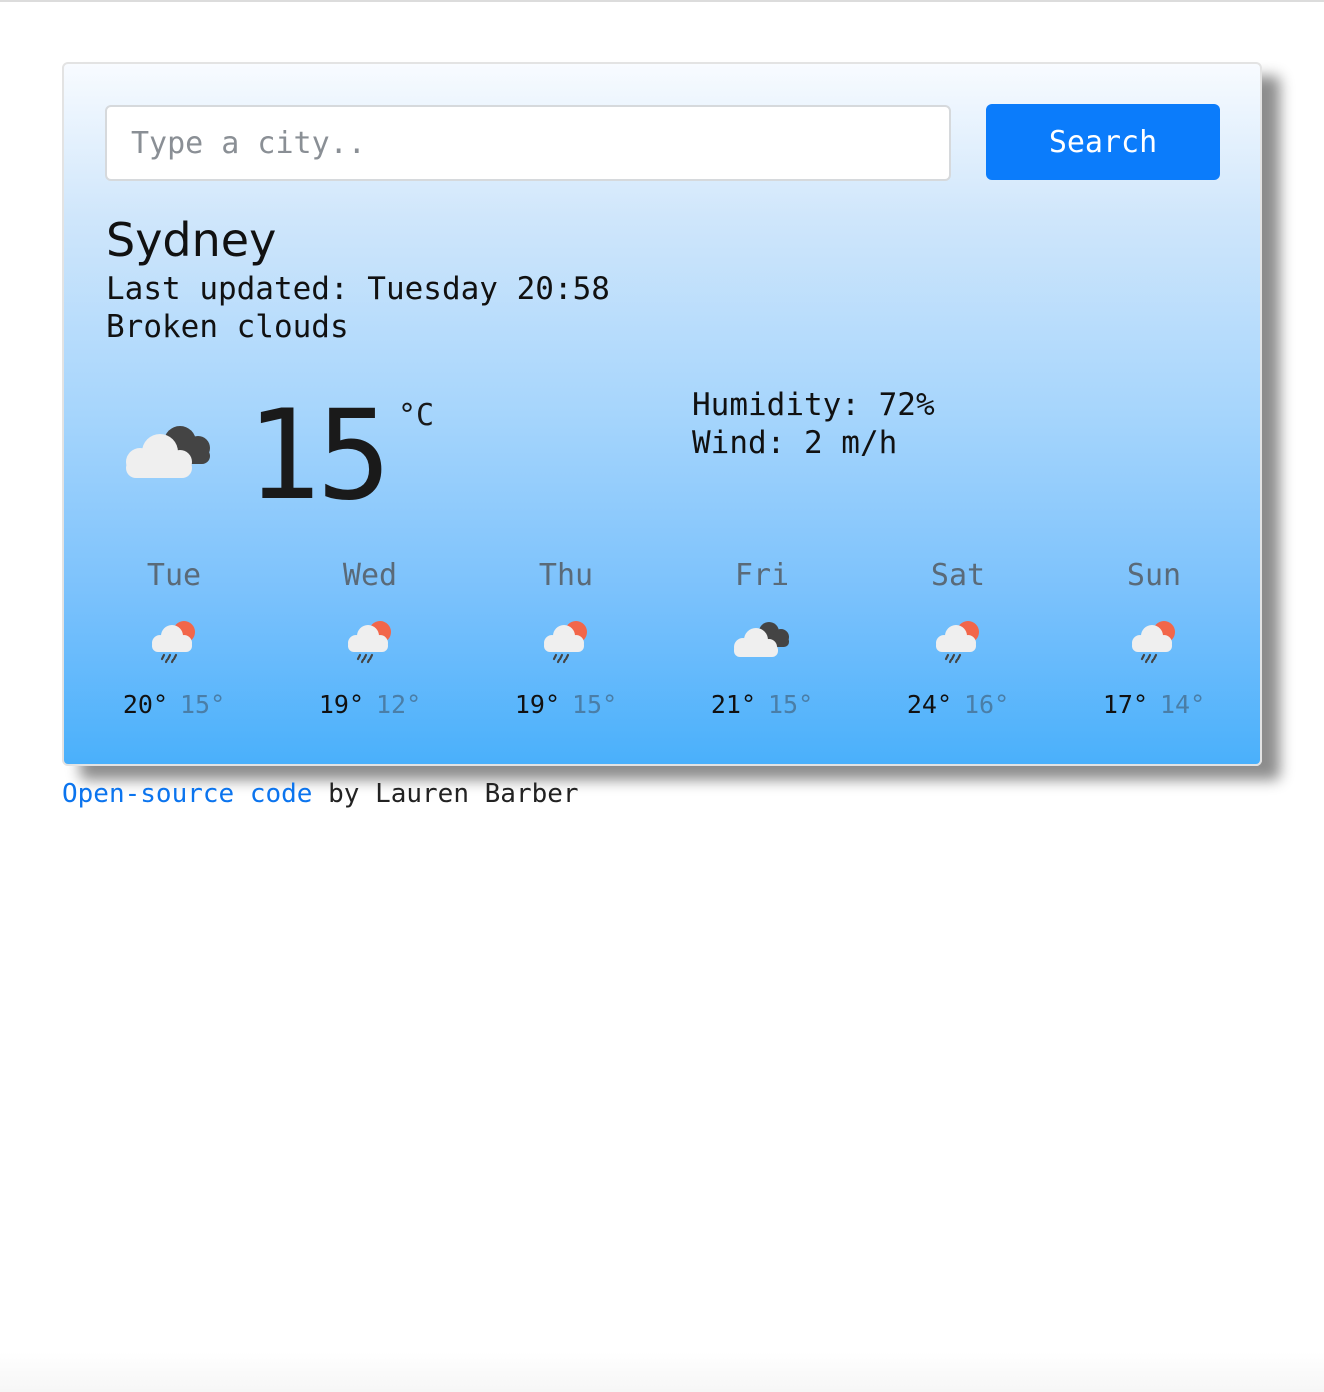 The height and width of the screenshot is (1392, 1324). Describe the element at coordinates (566, 705) in the screenshot. I see `forecast-temps: 19° 15°` at that location.